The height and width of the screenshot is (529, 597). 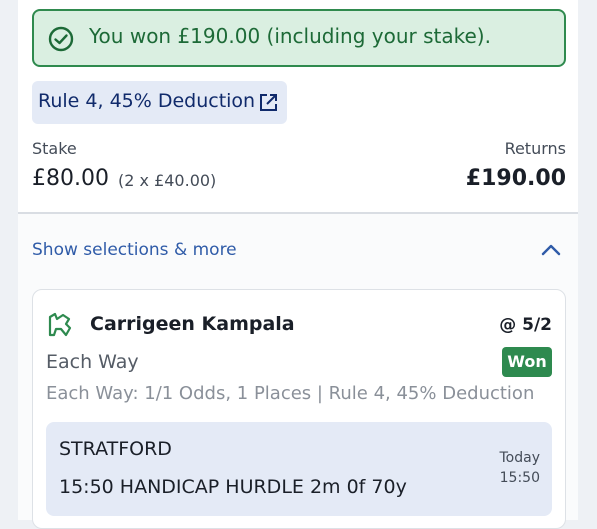 What do you see at coordinates (134, 250) in the screenshot?
I see `show-selections-toggle: Show selections & more` at bounding box center [134, 250].